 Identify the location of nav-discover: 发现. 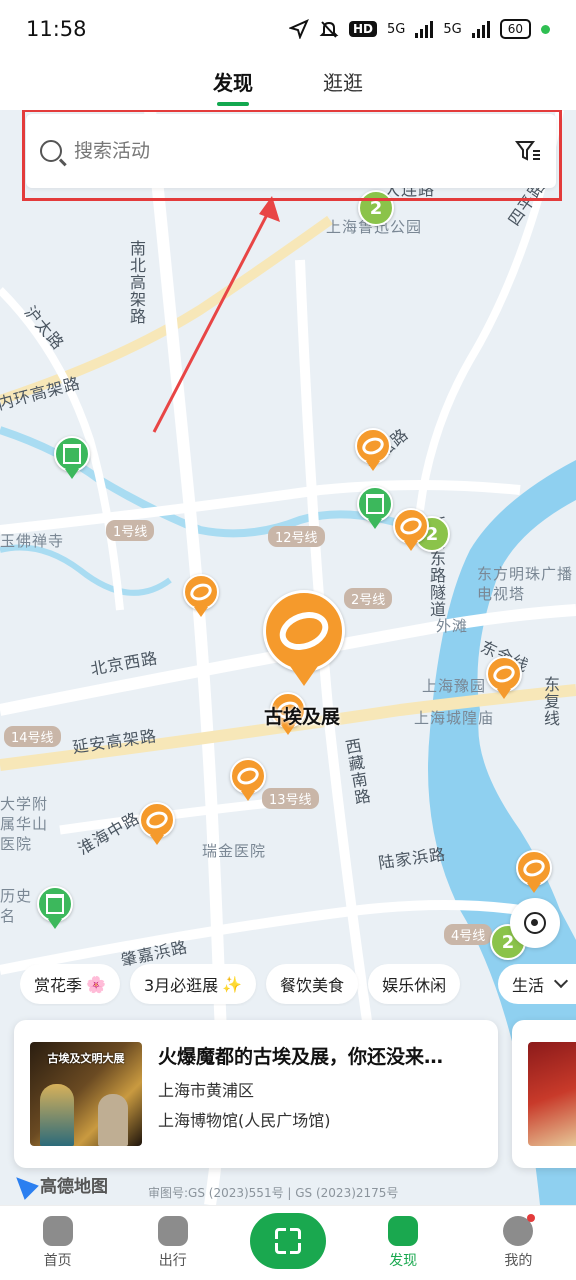
(403, 1243).